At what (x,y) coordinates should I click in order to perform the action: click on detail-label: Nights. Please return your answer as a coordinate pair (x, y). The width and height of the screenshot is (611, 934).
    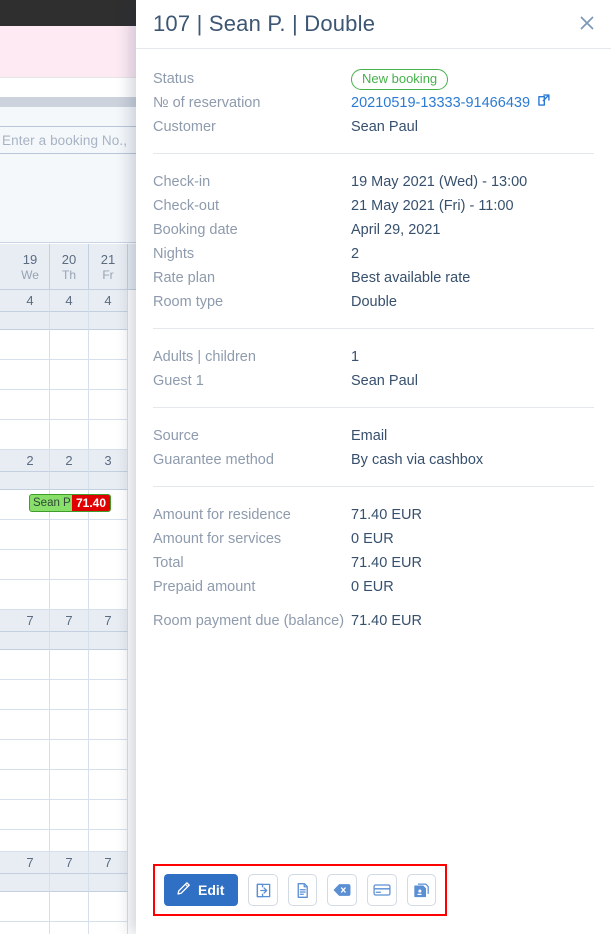
    Looking at the image, I should click on (174, 254).